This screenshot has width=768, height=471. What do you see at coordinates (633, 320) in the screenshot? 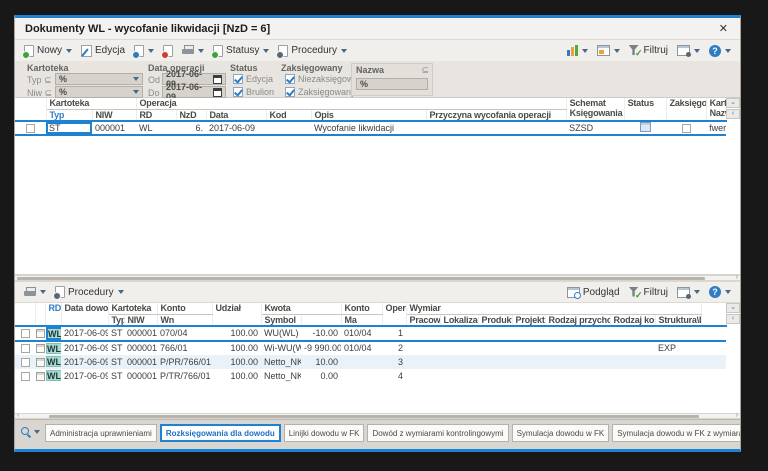
I see `col-header-rodzaj-kosztow: Rodzaj kosztów` at bounding box center [633, 320].